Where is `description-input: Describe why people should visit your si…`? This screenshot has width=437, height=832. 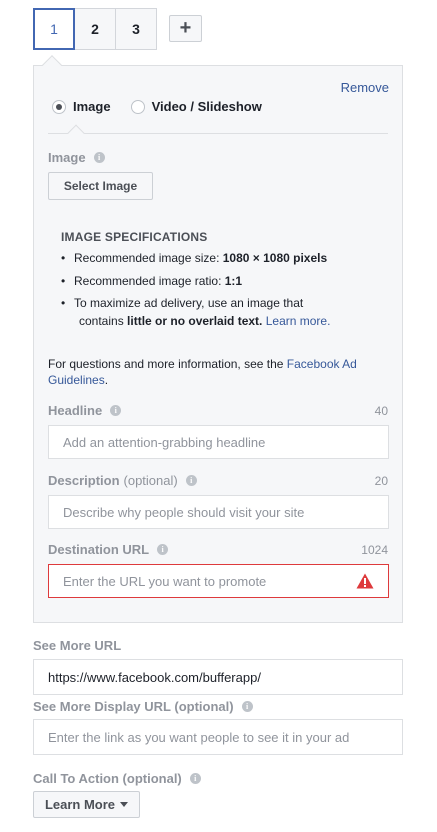
description-input: Describe why people should visit your si… is located at coordinates (218, 512).